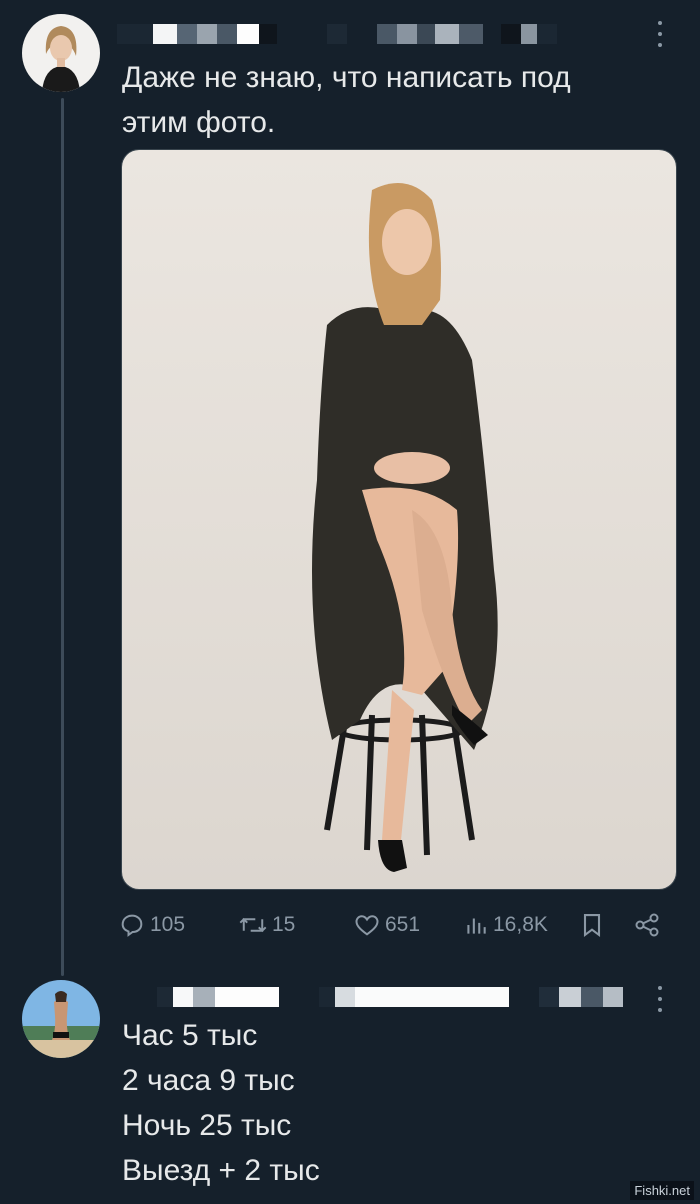  I want to click on retweet-button: 15, so click(266, 925).